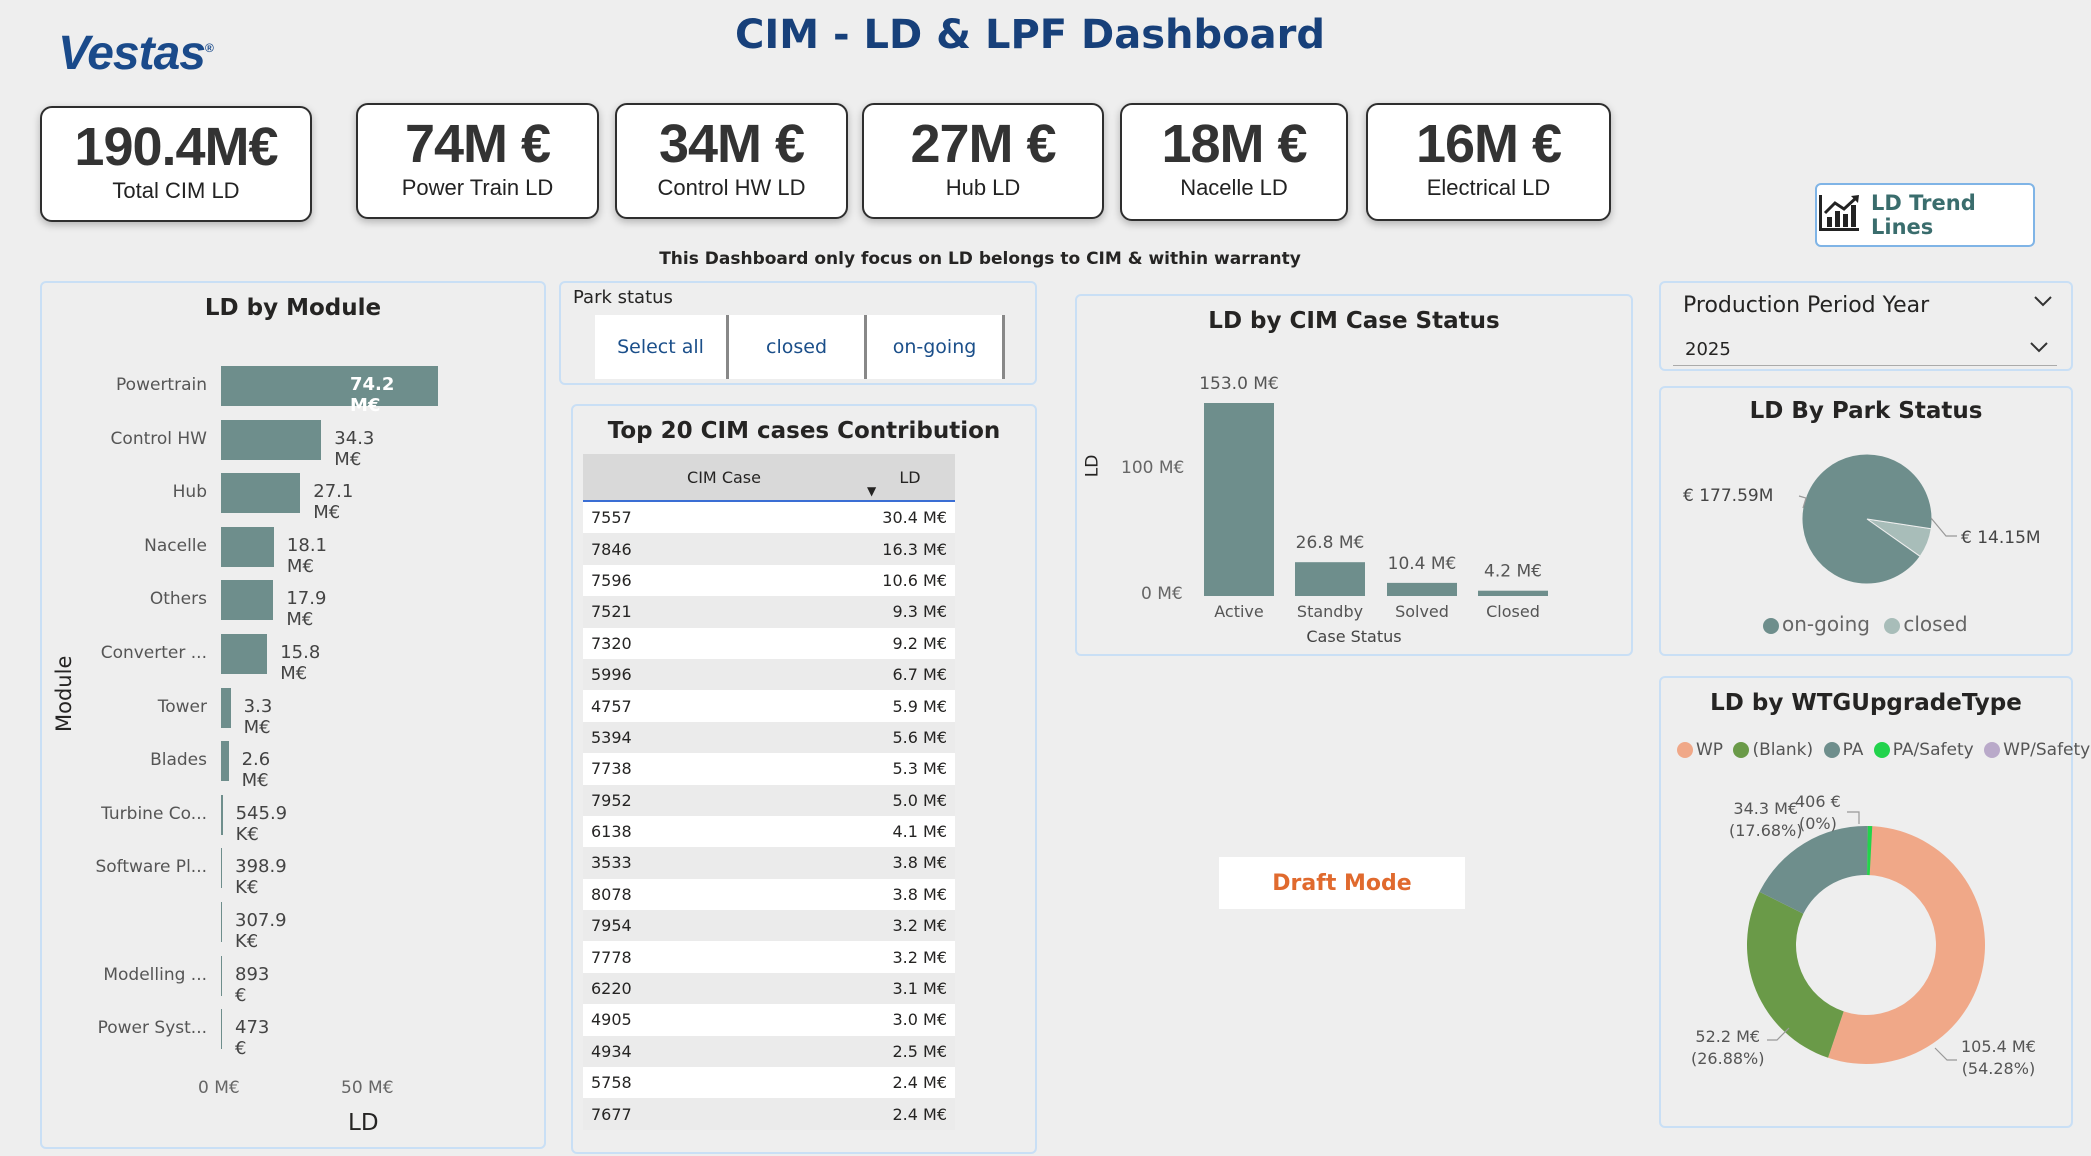  What do you see at coordinates (306, 609) in the screenshot?
I see `module-value-label: 17.9 M€` at bounding box center [306, 609].